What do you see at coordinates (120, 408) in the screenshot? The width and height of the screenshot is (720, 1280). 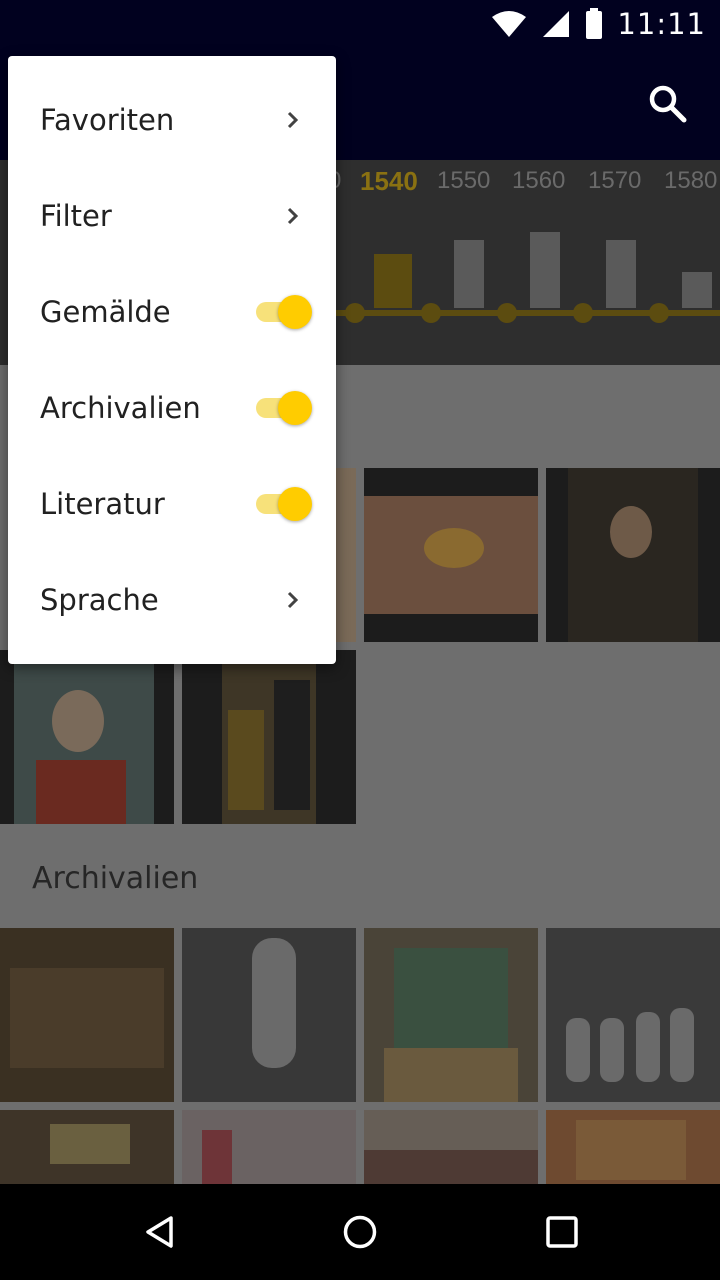 I see `menu-item-label: Archivalien` at bounding box center [120, 408].